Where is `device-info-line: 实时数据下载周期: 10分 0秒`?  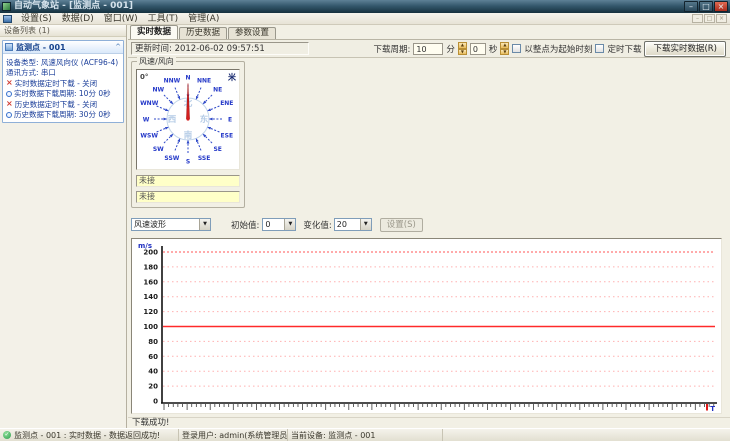
device-info-line: 实时数据下载周期: 10分 0秒 is located at coordinates (63, 94).